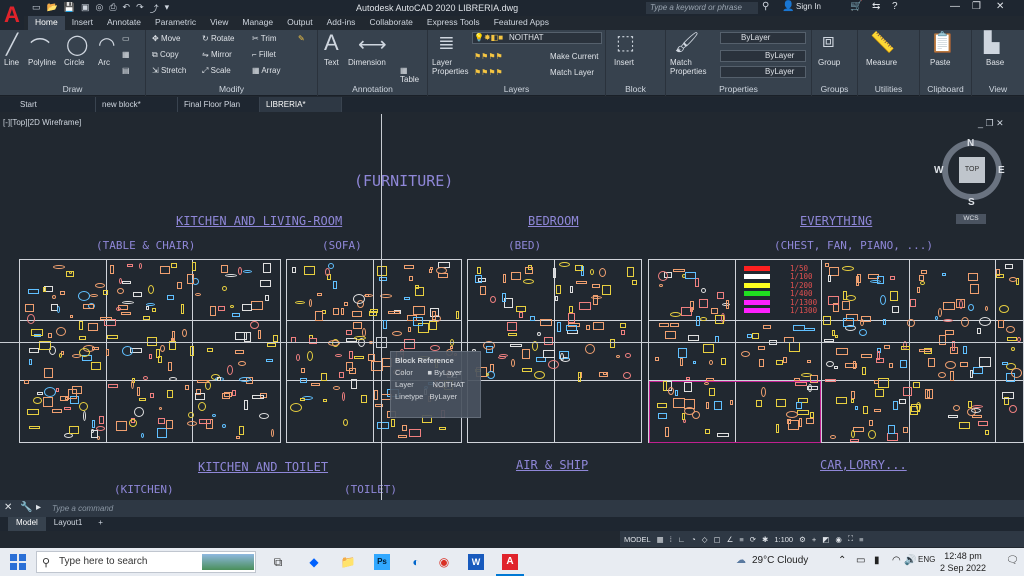 This screenshot has height=576, width=1024. I want to click on windows-start-icon, so click(18, 562).